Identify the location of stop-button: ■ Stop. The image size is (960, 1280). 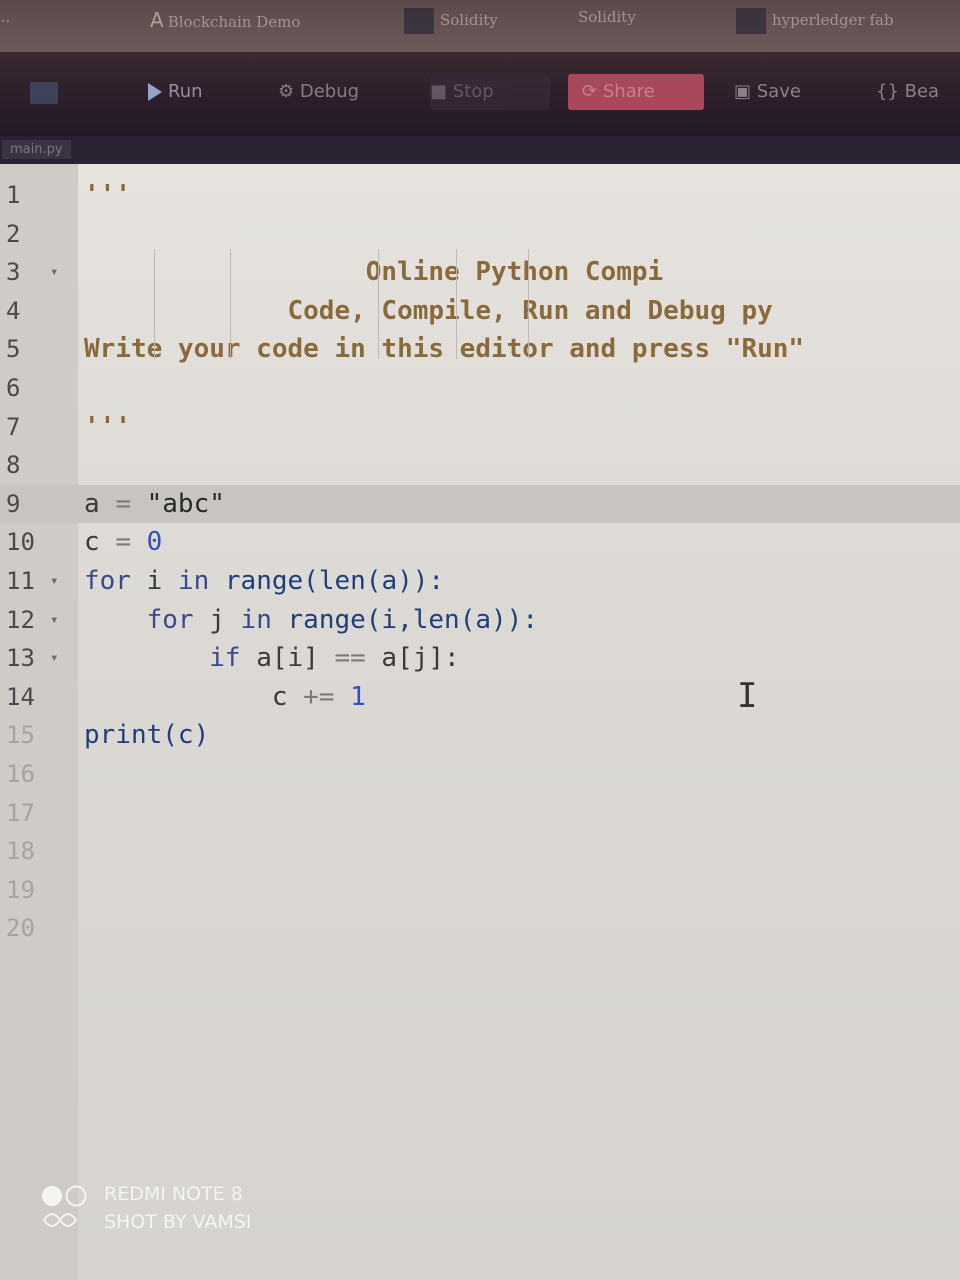
(490, 92).